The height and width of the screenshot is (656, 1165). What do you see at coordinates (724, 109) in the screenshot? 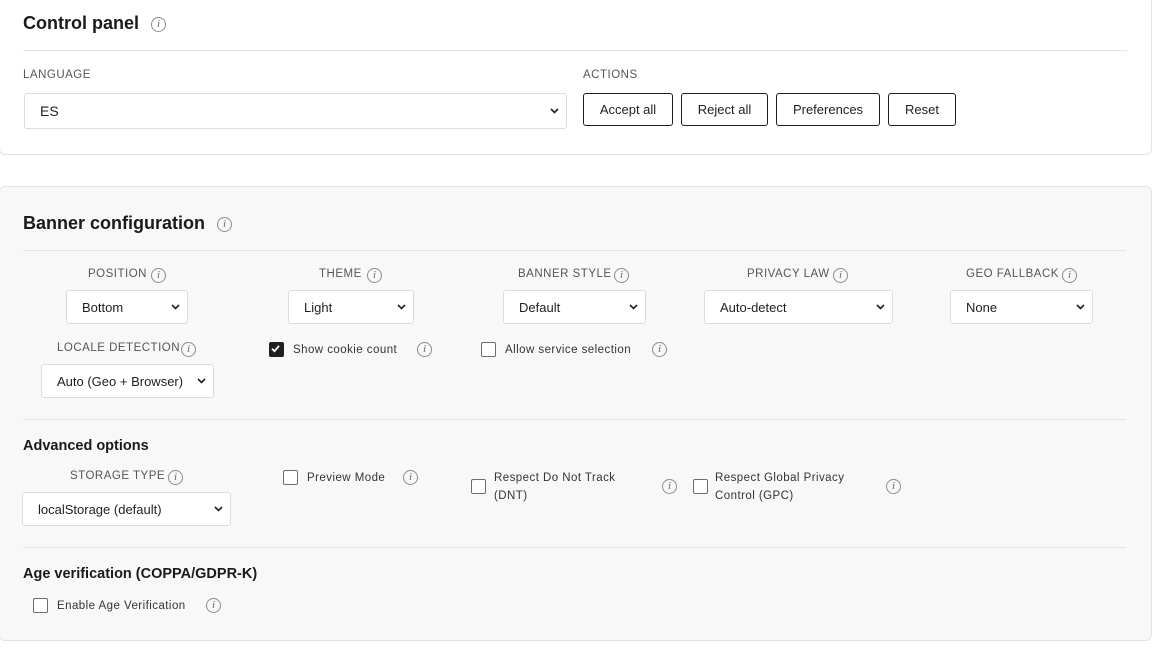
I see `reject-all-button: Reject all` at bounding box center [724, 109].